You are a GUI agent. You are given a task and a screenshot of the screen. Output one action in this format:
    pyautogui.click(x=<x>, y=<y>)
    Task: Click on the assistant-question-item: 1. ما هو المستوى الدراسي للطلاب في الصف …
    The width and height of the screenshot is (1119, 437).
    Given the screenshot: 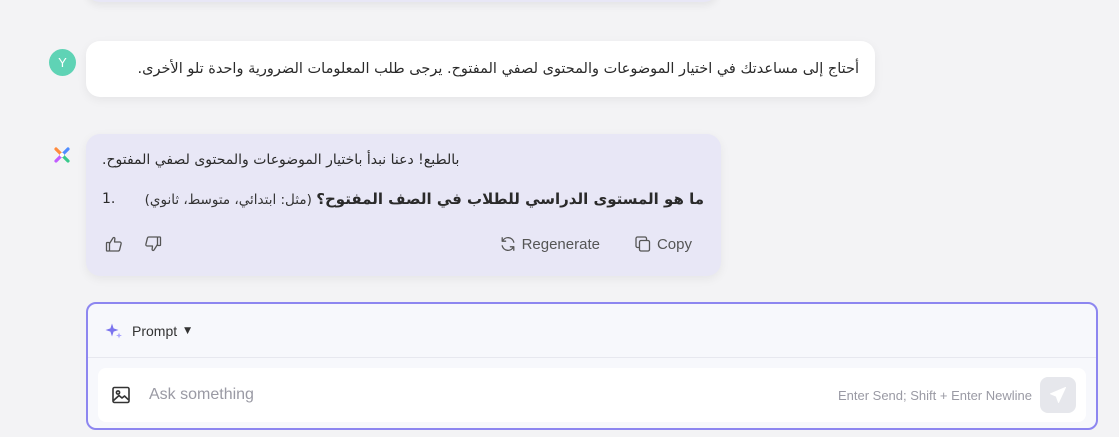 What is the action you would take?
    pyautogui.click(x=403, y=199)
    